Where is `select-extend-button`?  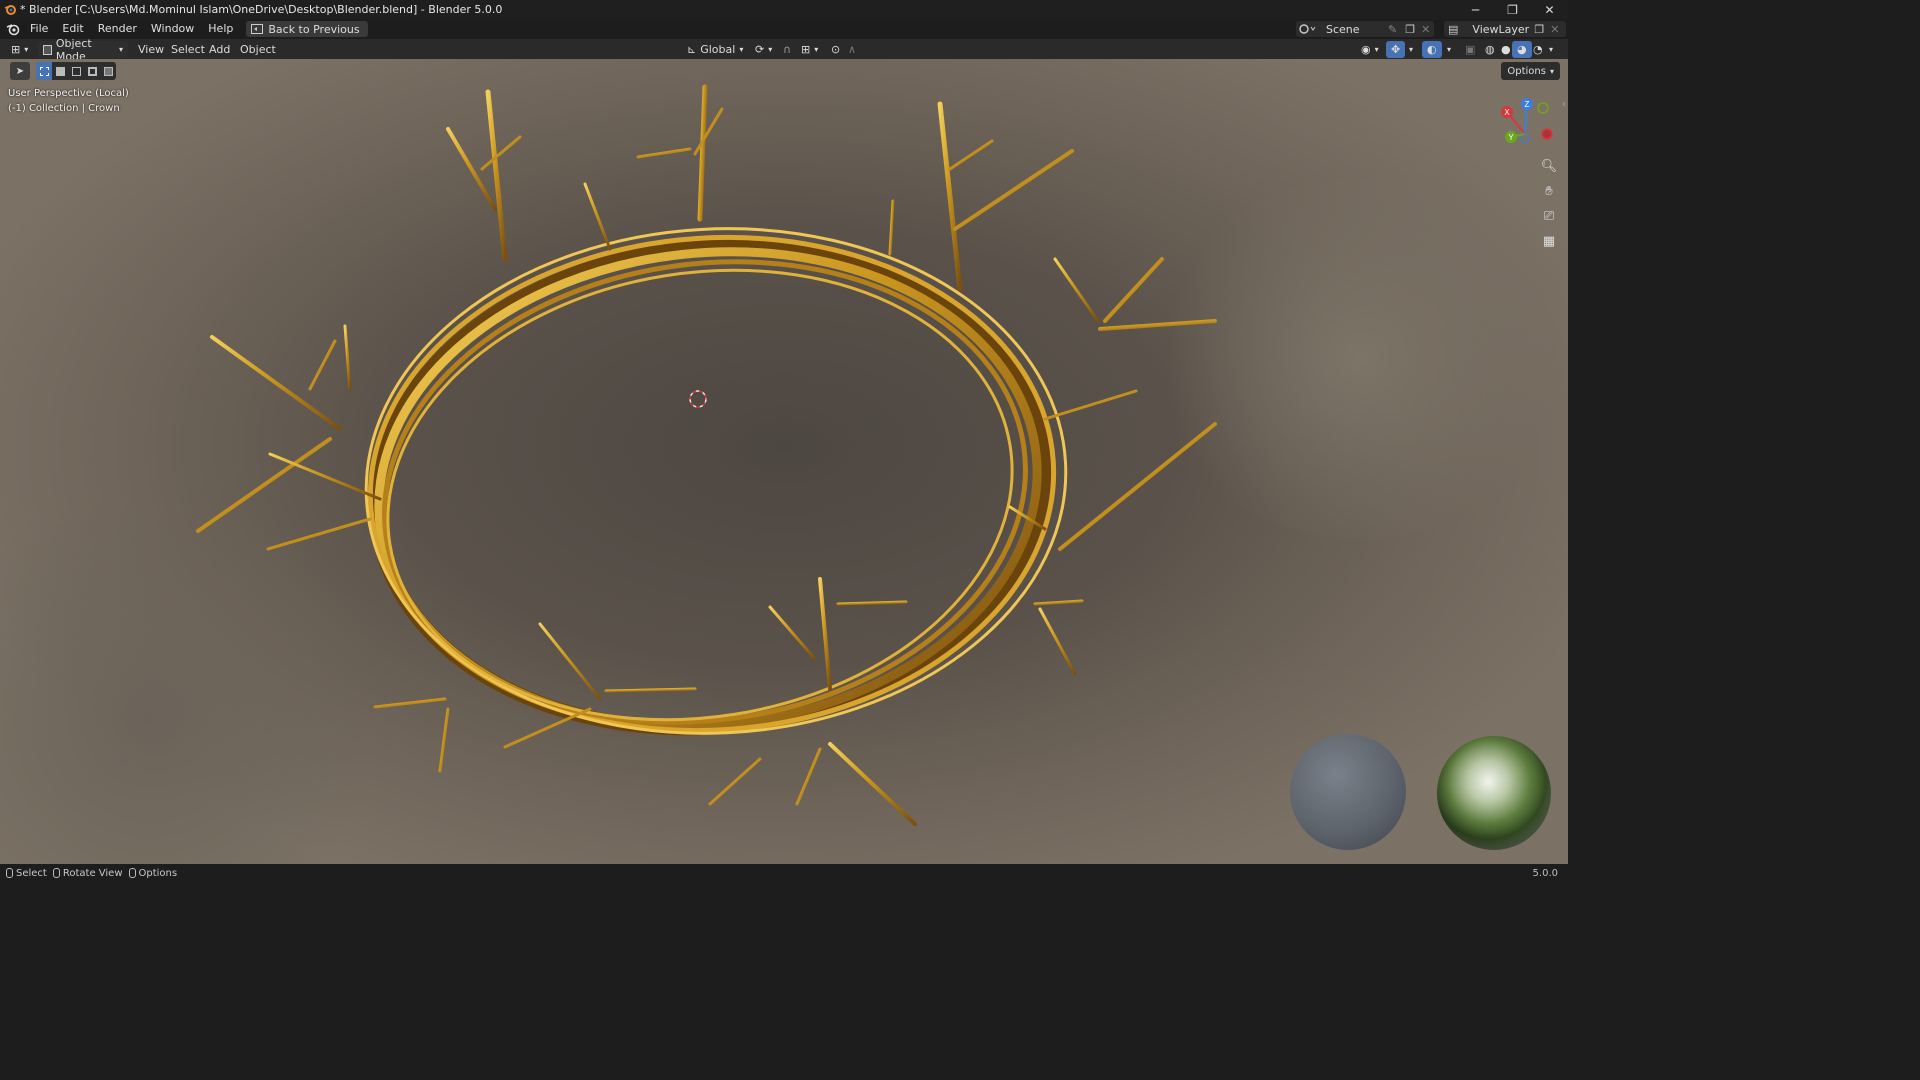 select-extend-button is located at coordinates (60, 71).